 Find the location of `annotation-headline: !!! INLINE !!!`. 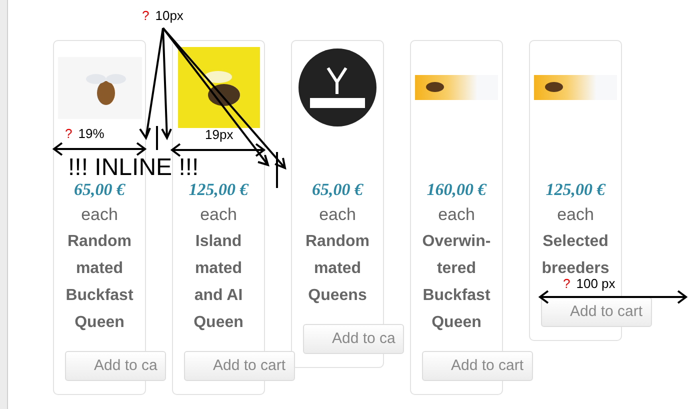

annotation-headline: !!! INLINE !!! is located at coordinates (133, 168).